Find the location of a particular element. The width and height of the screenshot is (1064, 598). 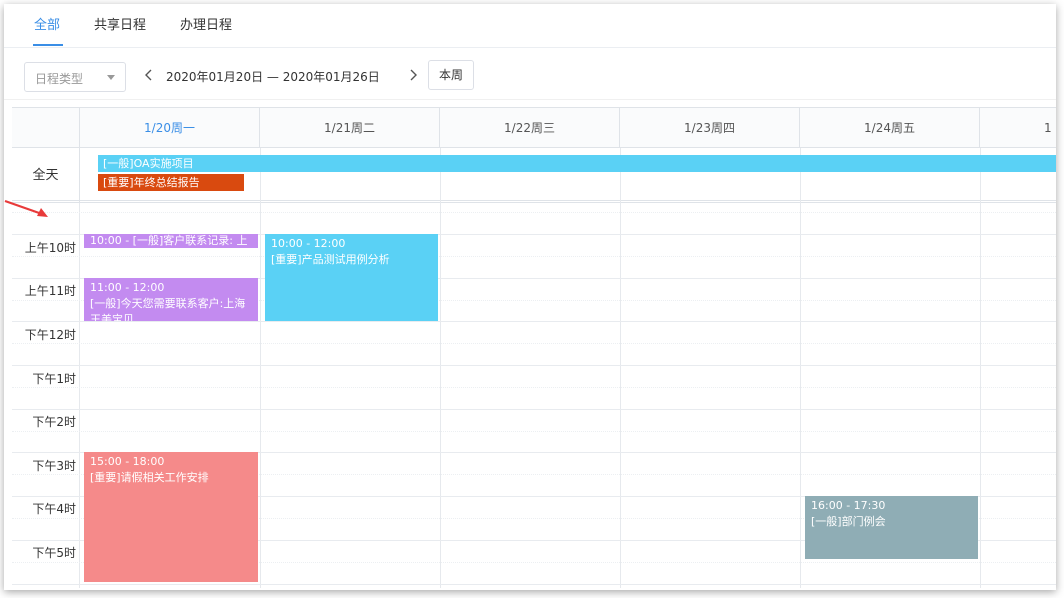

allday-event-oa-project: [一般]OA实施项目 is located at coordinates (577, 163).